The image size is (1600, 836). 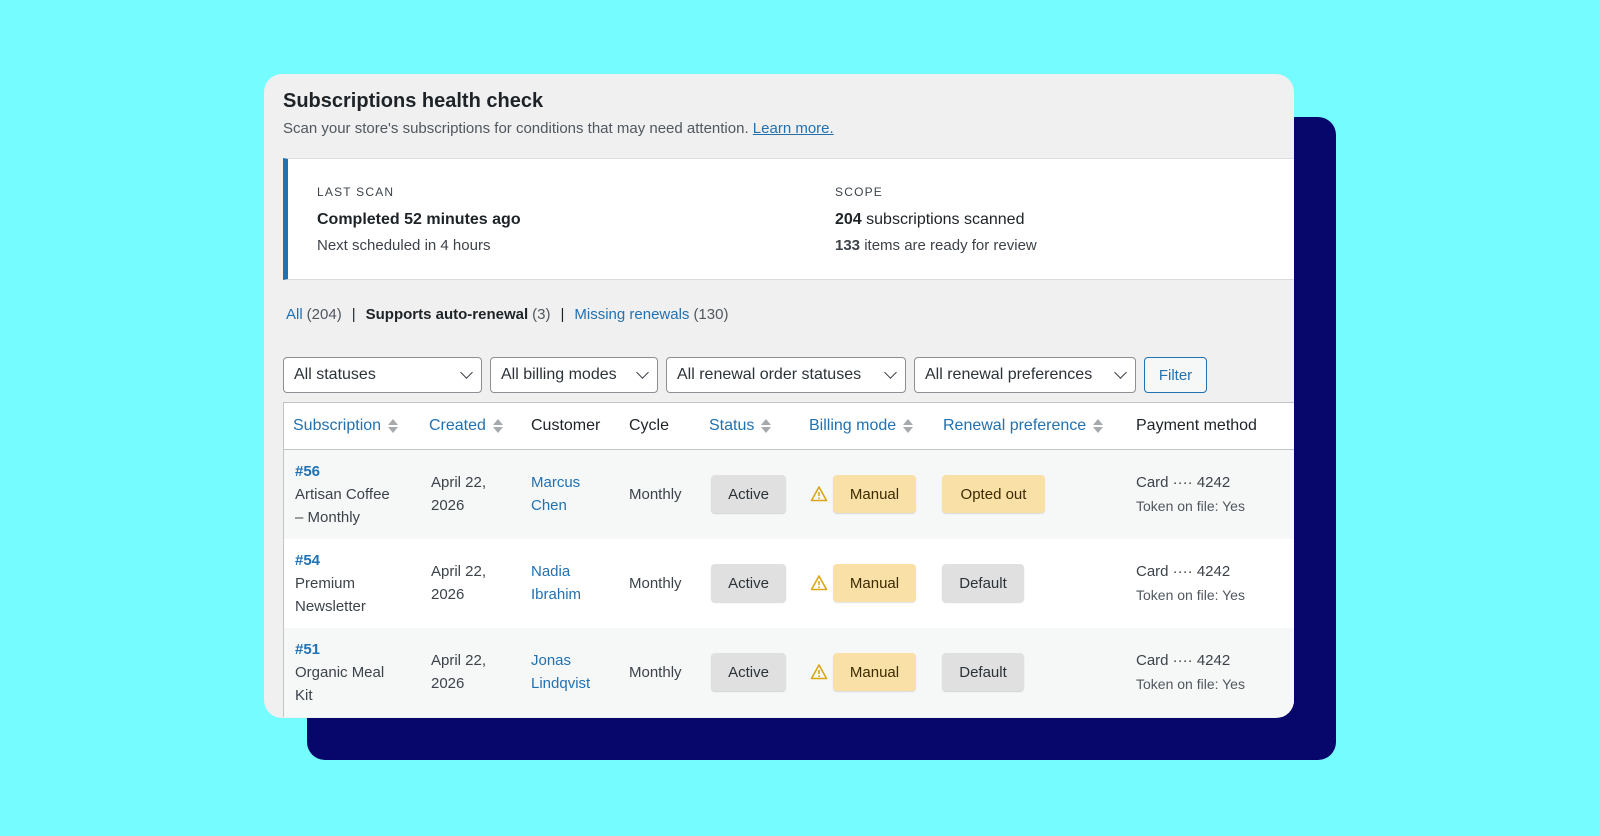 What do you see at coordinates (1196, 425) in the screenshot?
I see `column-payment-method: Payment method` at bounding box center [1196, 425].